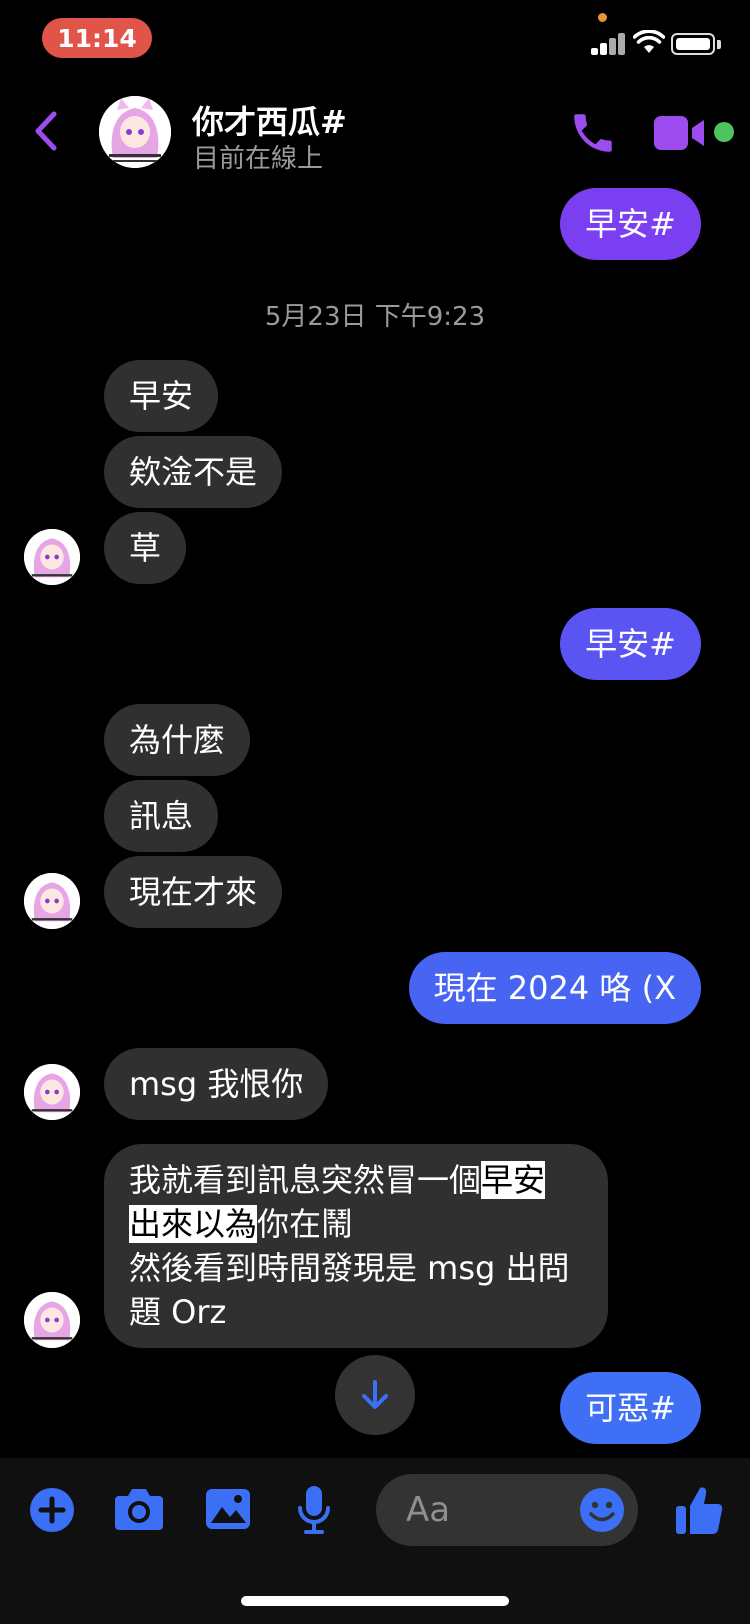 The width and height of the screenshot is (750, 1624). I want to click on contact-name: 你才西瓜#, so click(269, 122).